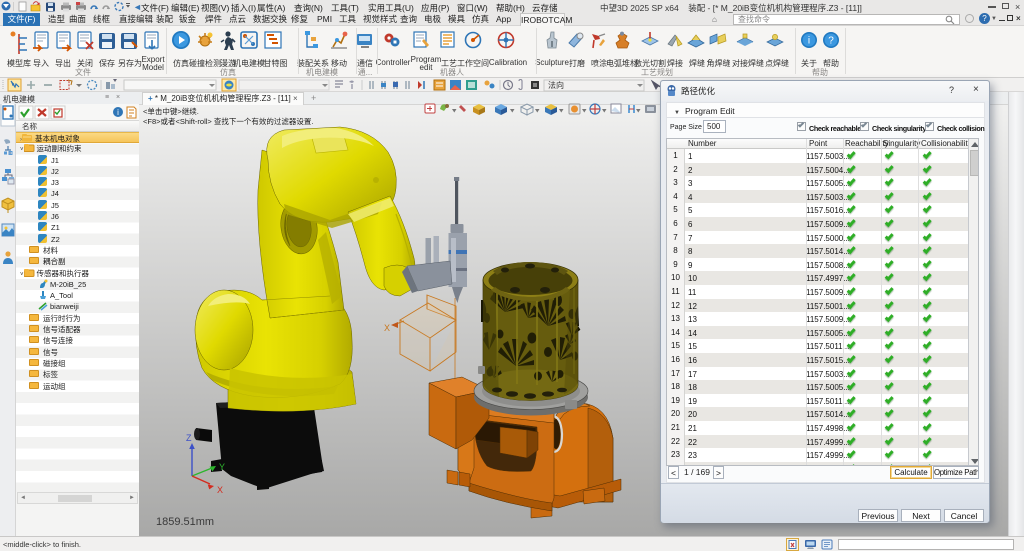 The height and width of the screenshot is (551, 1024). I want to click on svg-text: 法向, so click(556, 85).